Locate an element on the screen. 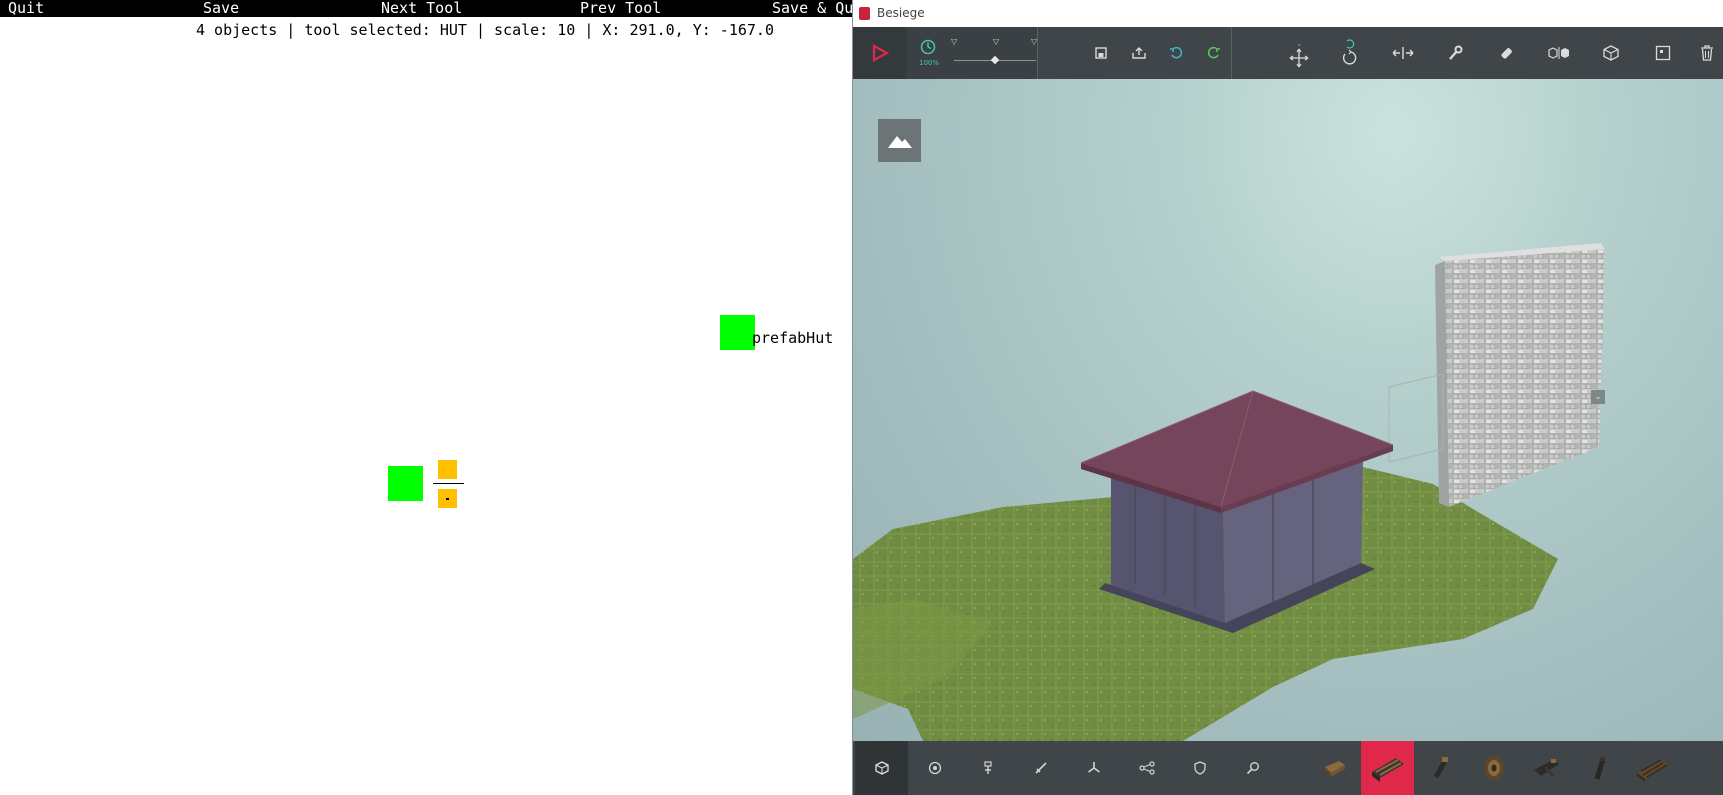 This screenshot has height=795, width=1723. category-weapons is located at coordinates (1040, 768).